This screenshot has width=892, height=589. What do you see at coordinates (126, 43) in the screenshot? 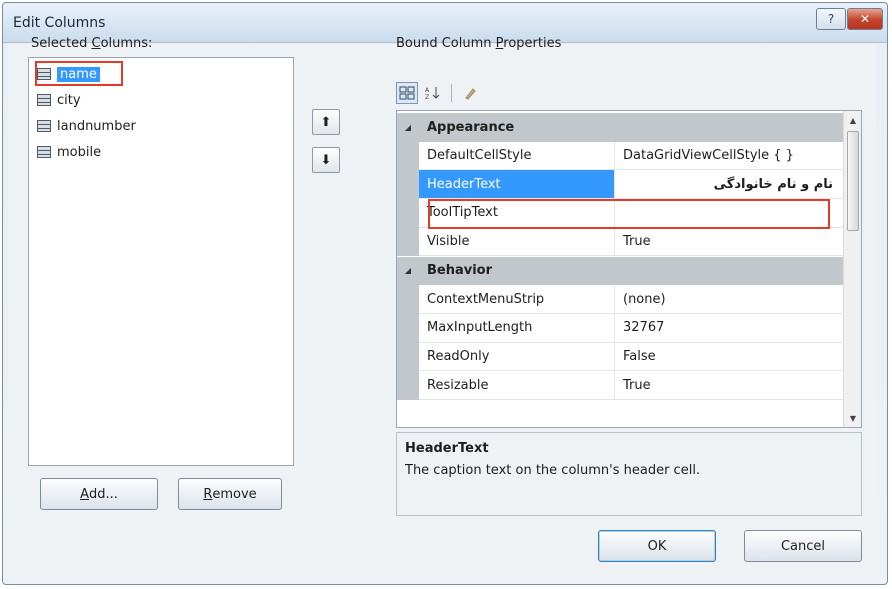
I see `label-text: olumns:` at bounding box center [126, 43].